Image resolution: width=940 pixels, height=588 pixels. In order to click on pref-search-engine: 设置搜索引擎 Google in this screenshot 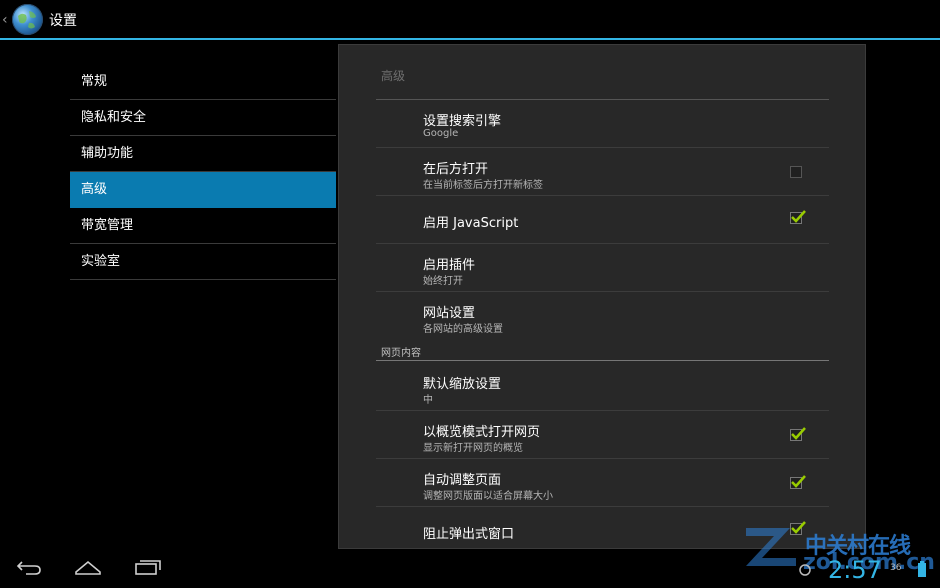, I will do `click(602, 124)`.